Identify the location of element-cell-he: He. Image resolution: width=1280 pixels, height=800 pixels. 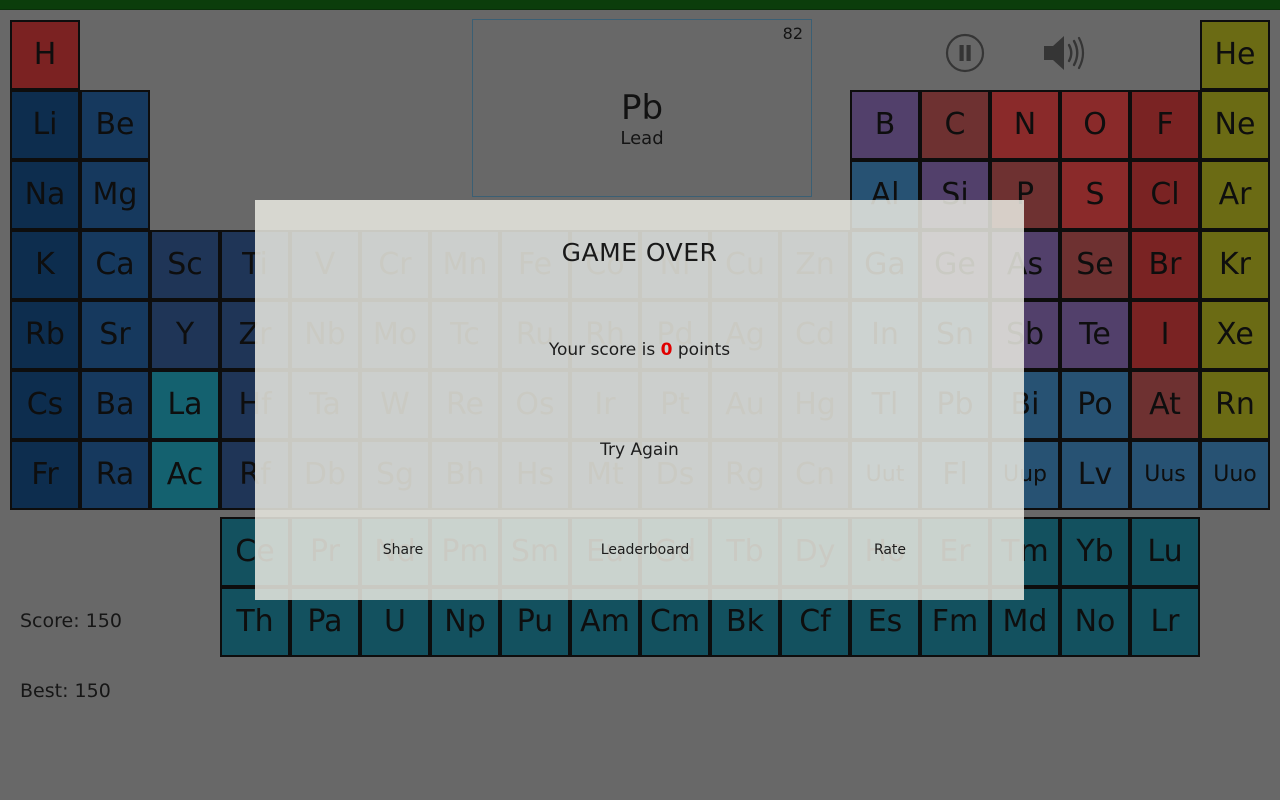
(1235, 55).